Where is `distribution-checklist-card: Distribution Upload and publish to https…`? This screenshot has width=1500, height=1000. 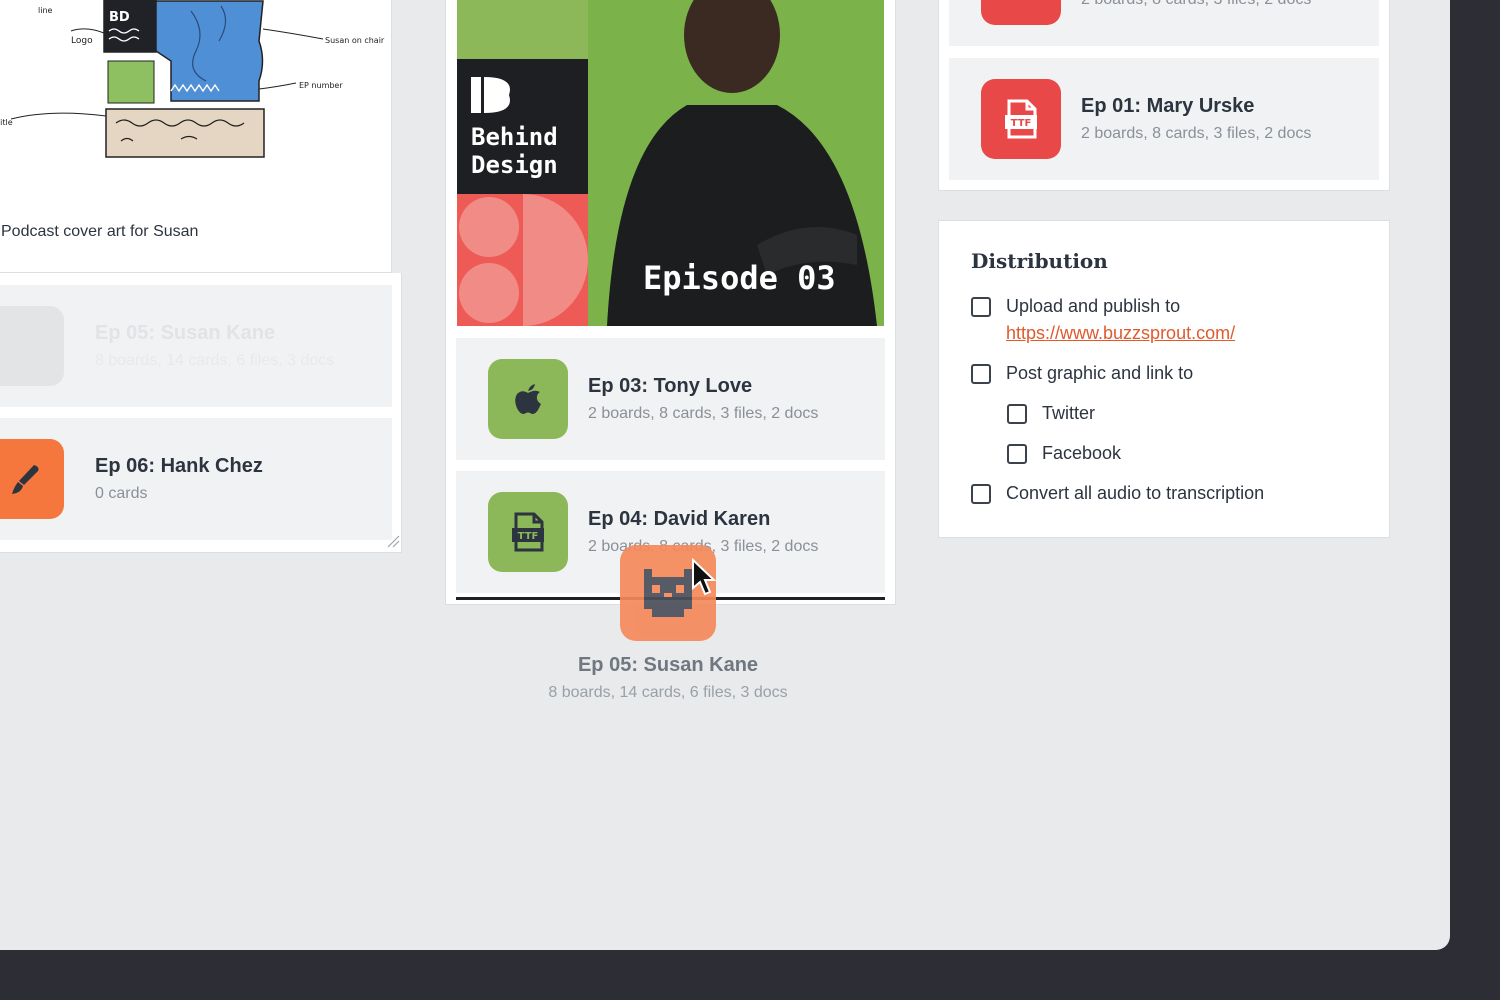
distribution-checklist-card: Distribution Upload and publish to https… is located at coordinates (1164, 379).